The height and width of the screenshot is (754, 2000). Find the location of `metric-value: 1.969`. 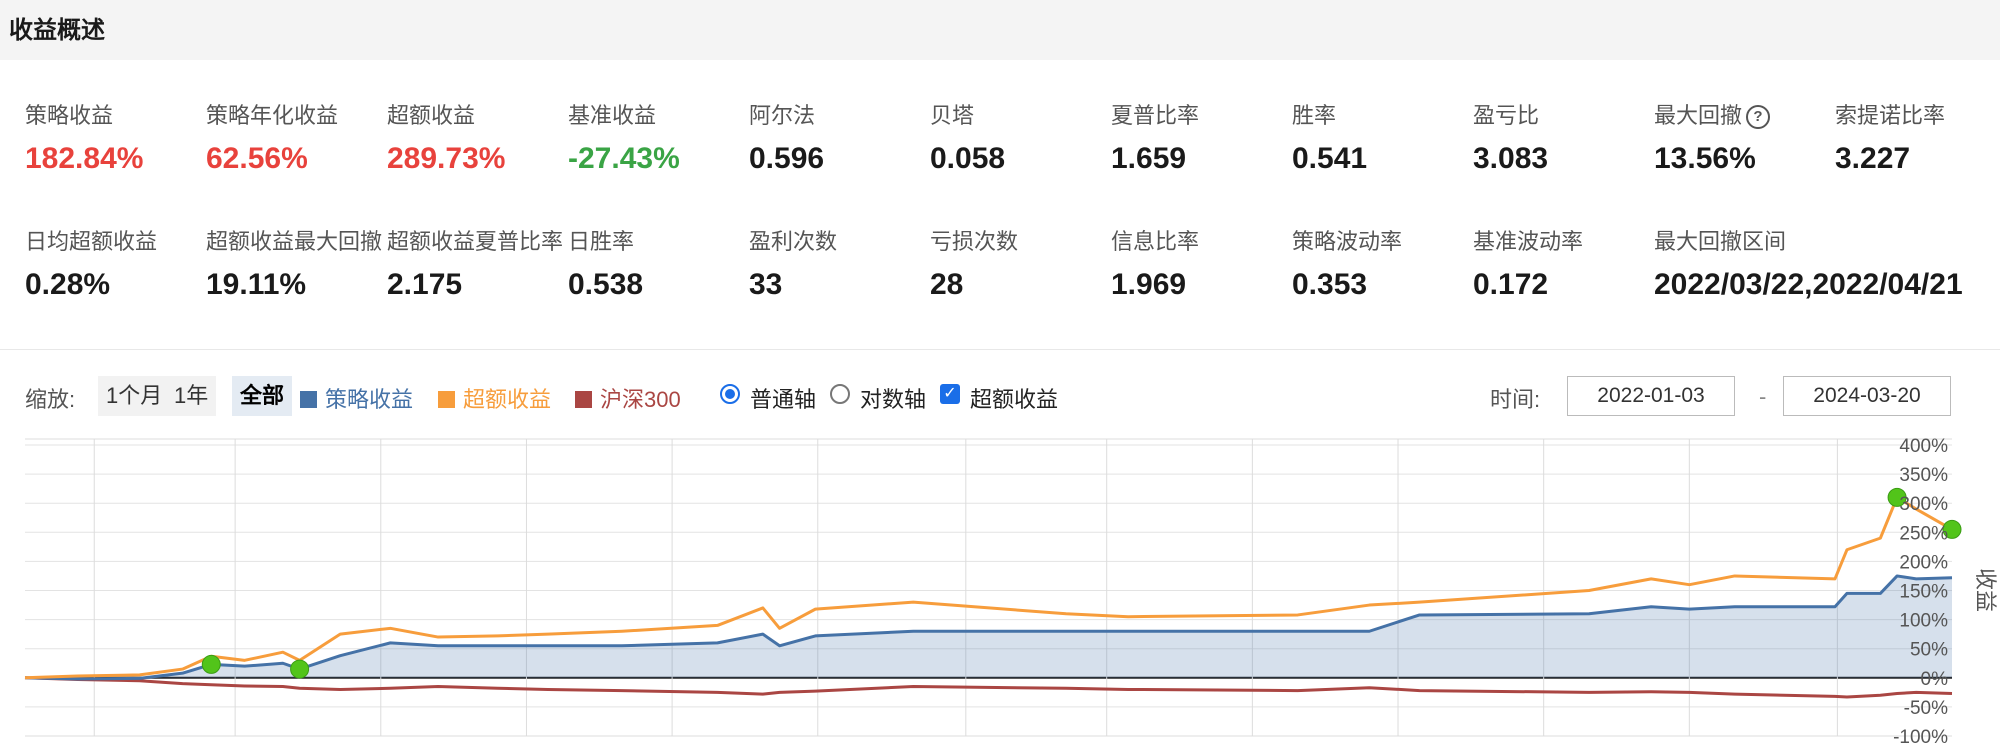

metric-value: 1.969 is located at coordinates (1149, 284).